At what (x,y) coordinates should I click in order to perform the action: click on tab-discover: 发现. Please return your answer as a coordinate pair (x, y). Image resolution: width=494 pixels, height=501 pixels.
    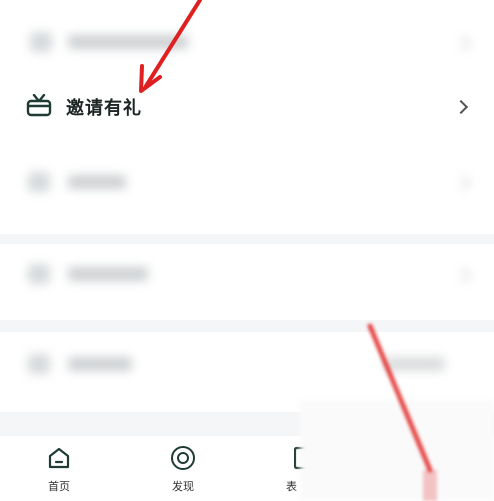
    Looking at the image, I should click on (183, 468).